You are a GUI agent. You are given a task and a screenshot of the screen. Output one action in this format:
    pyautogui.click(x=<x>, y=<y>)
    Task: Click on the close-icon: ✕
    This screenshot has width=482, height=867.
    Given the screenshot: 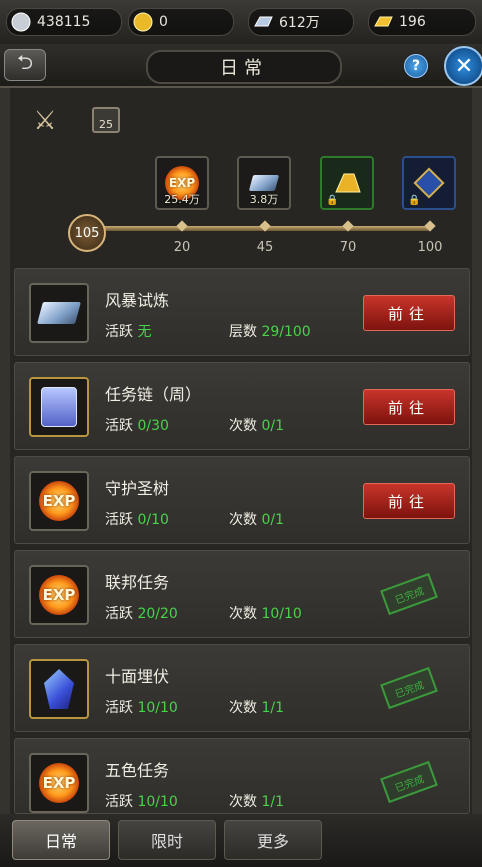 What is the action you would take?
    pyautogui.click(x=464, y=66)
    